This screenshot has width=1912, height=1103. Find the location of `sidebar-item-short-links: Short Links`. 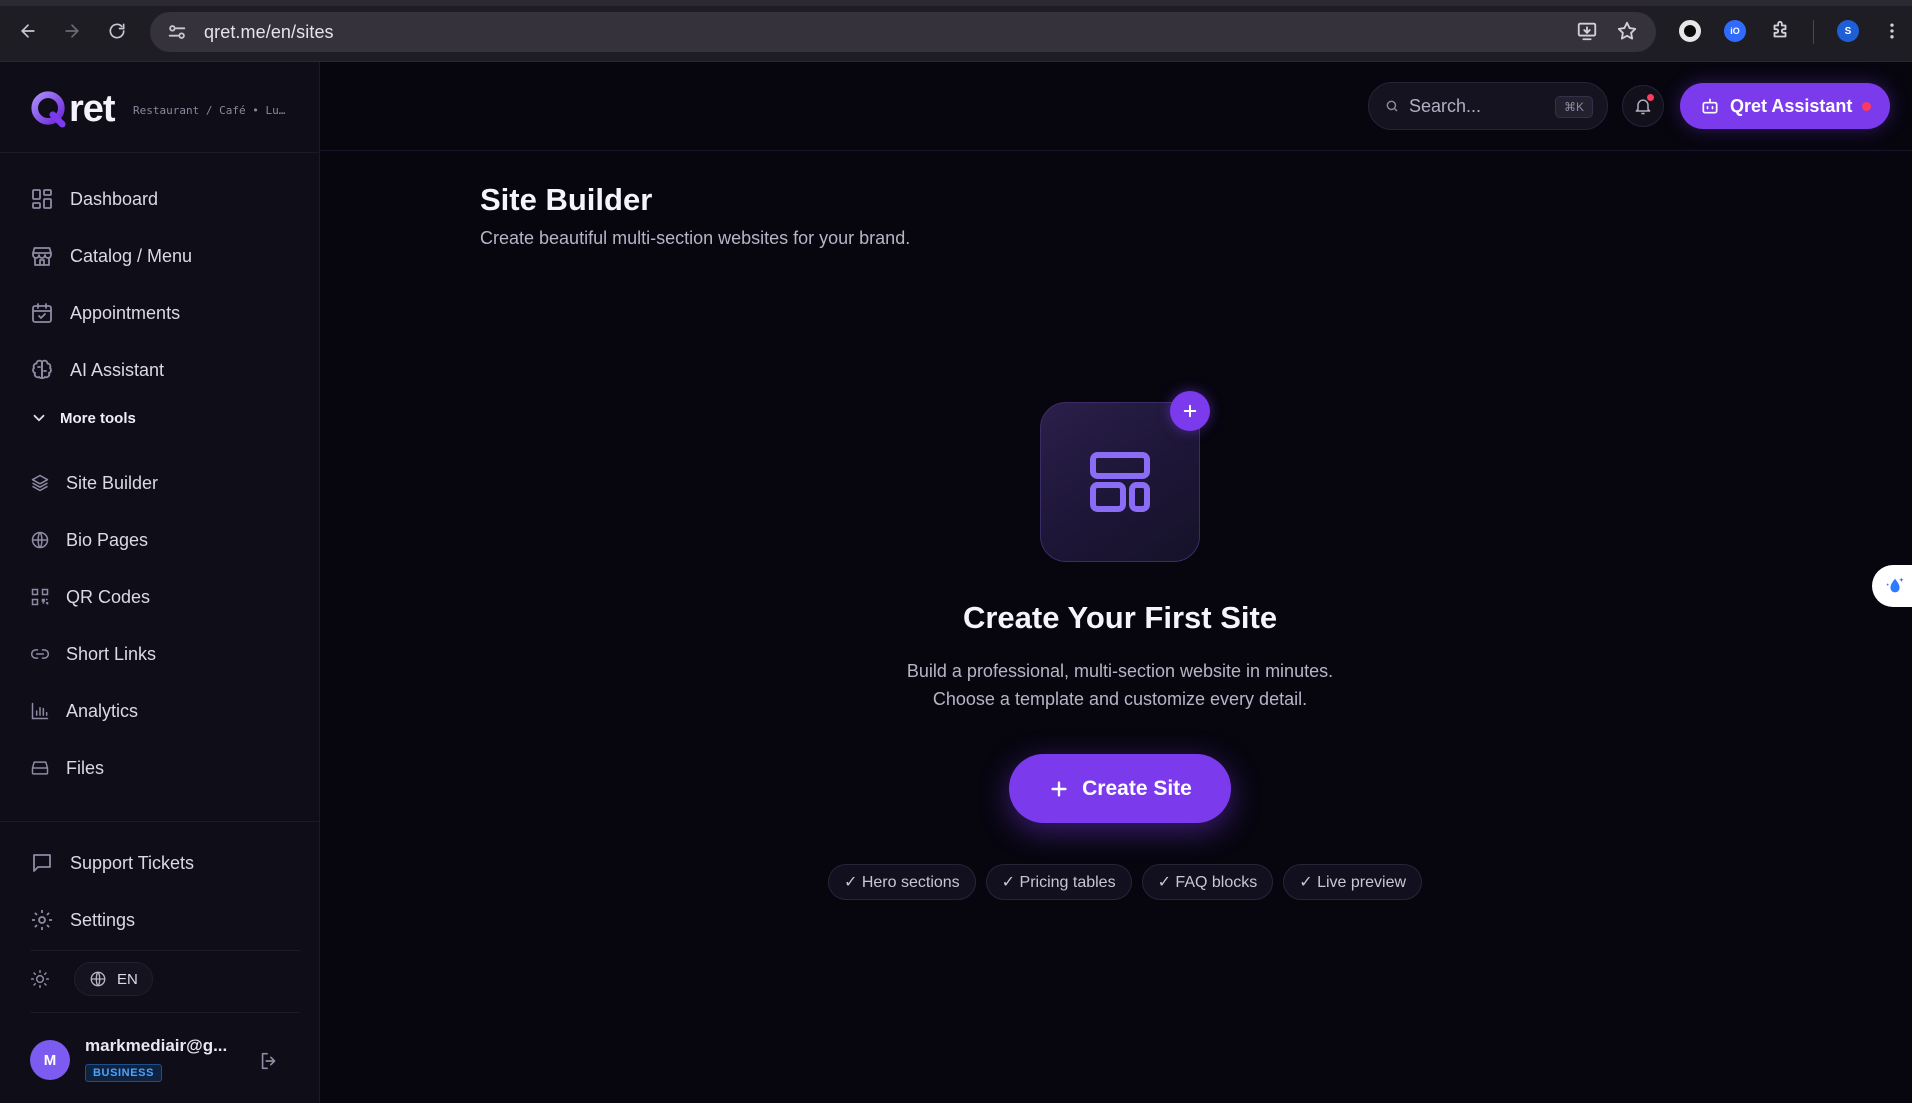

sidebar-item-short-links: Short Links is located at coordinates (93, 654).